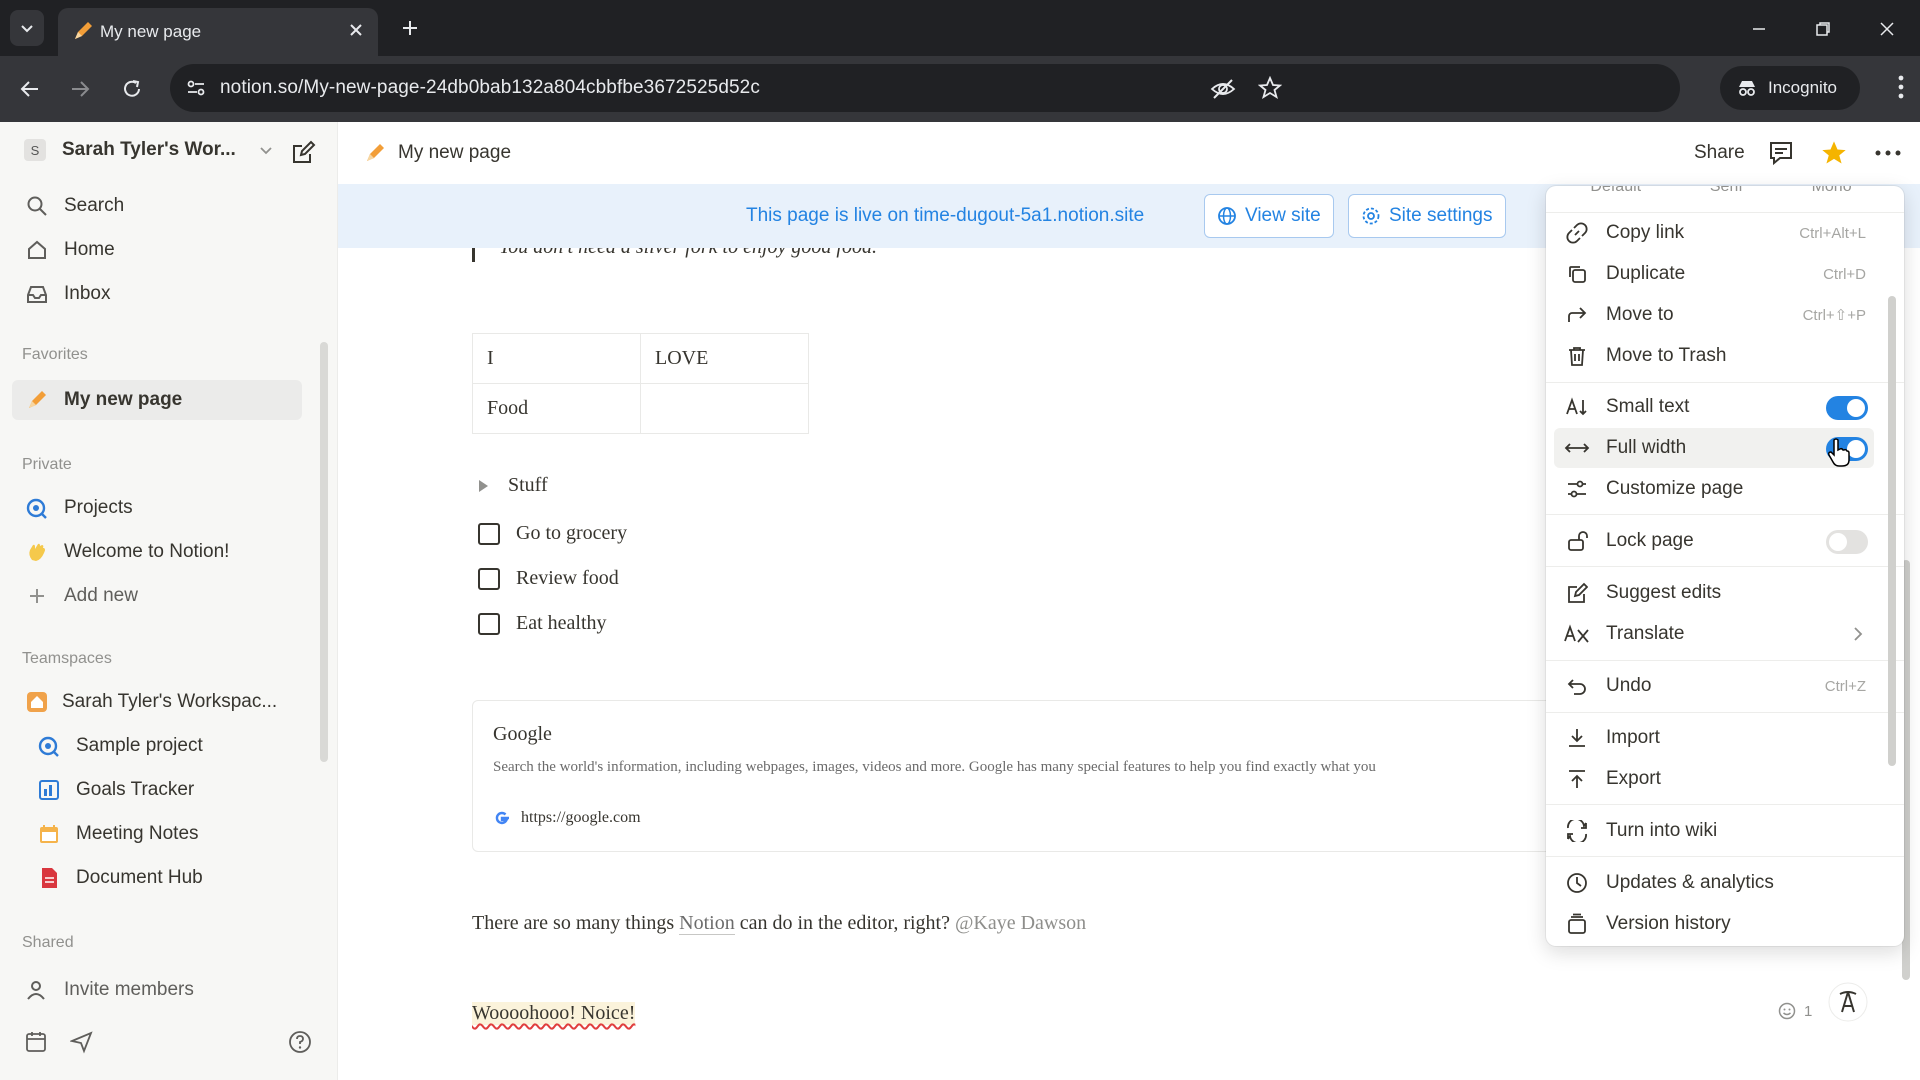  I want to click on todo-item: Go to grocery, so click(552, 533).